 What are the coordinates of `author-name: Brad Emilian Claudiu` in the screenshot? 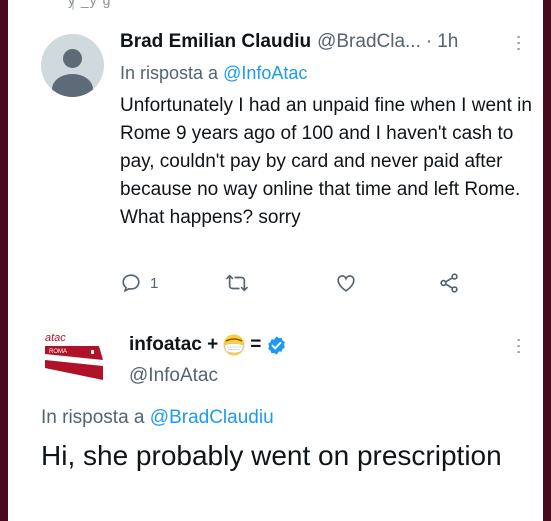 It's located at (215, 42).